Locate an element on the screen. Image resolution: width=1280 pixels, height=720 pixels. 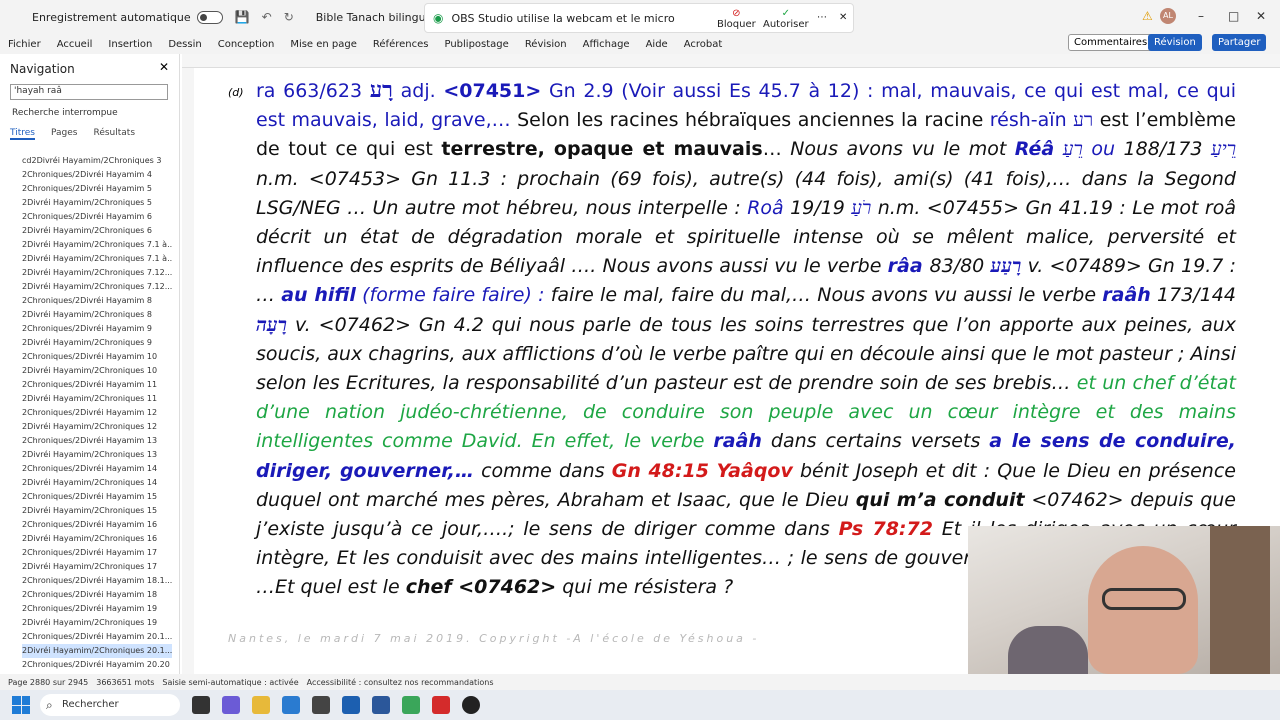
shield-icon: ◉ is located at coordinates (438, 18).